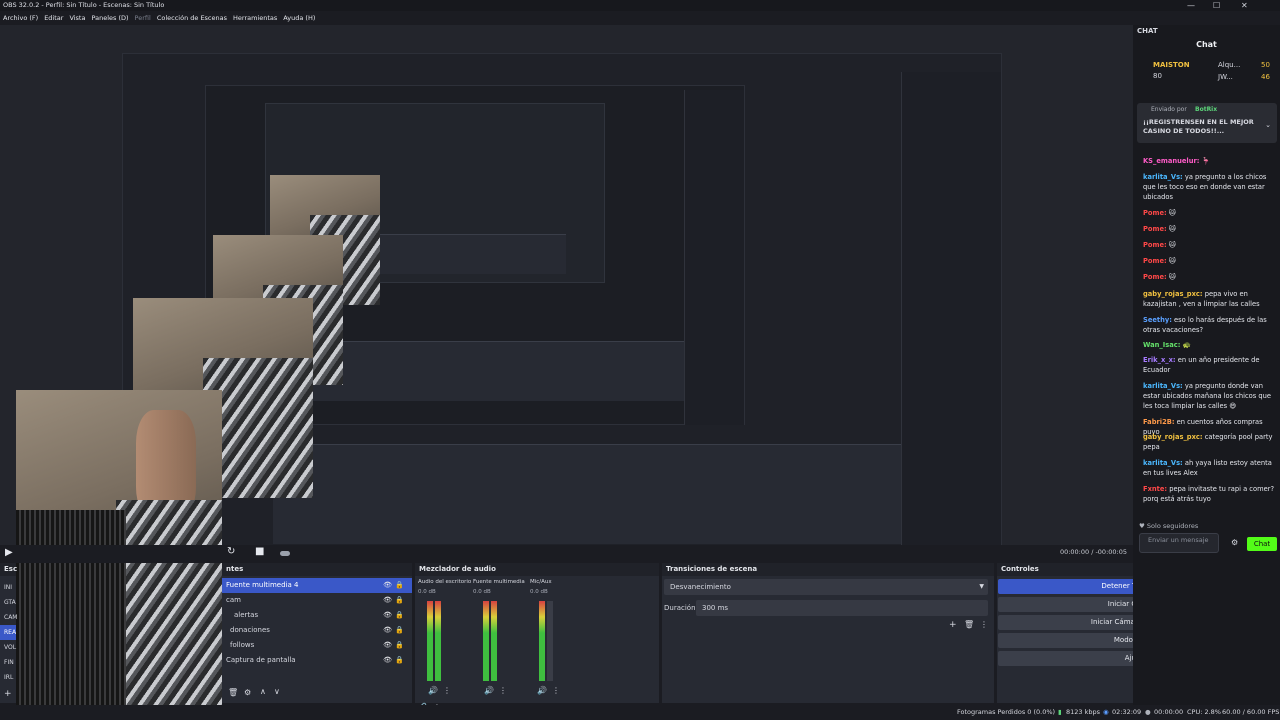  Describe the element at coordinates (1147, 31) in the screenshot. I see `chat-dock-title: CHAT` at that location.